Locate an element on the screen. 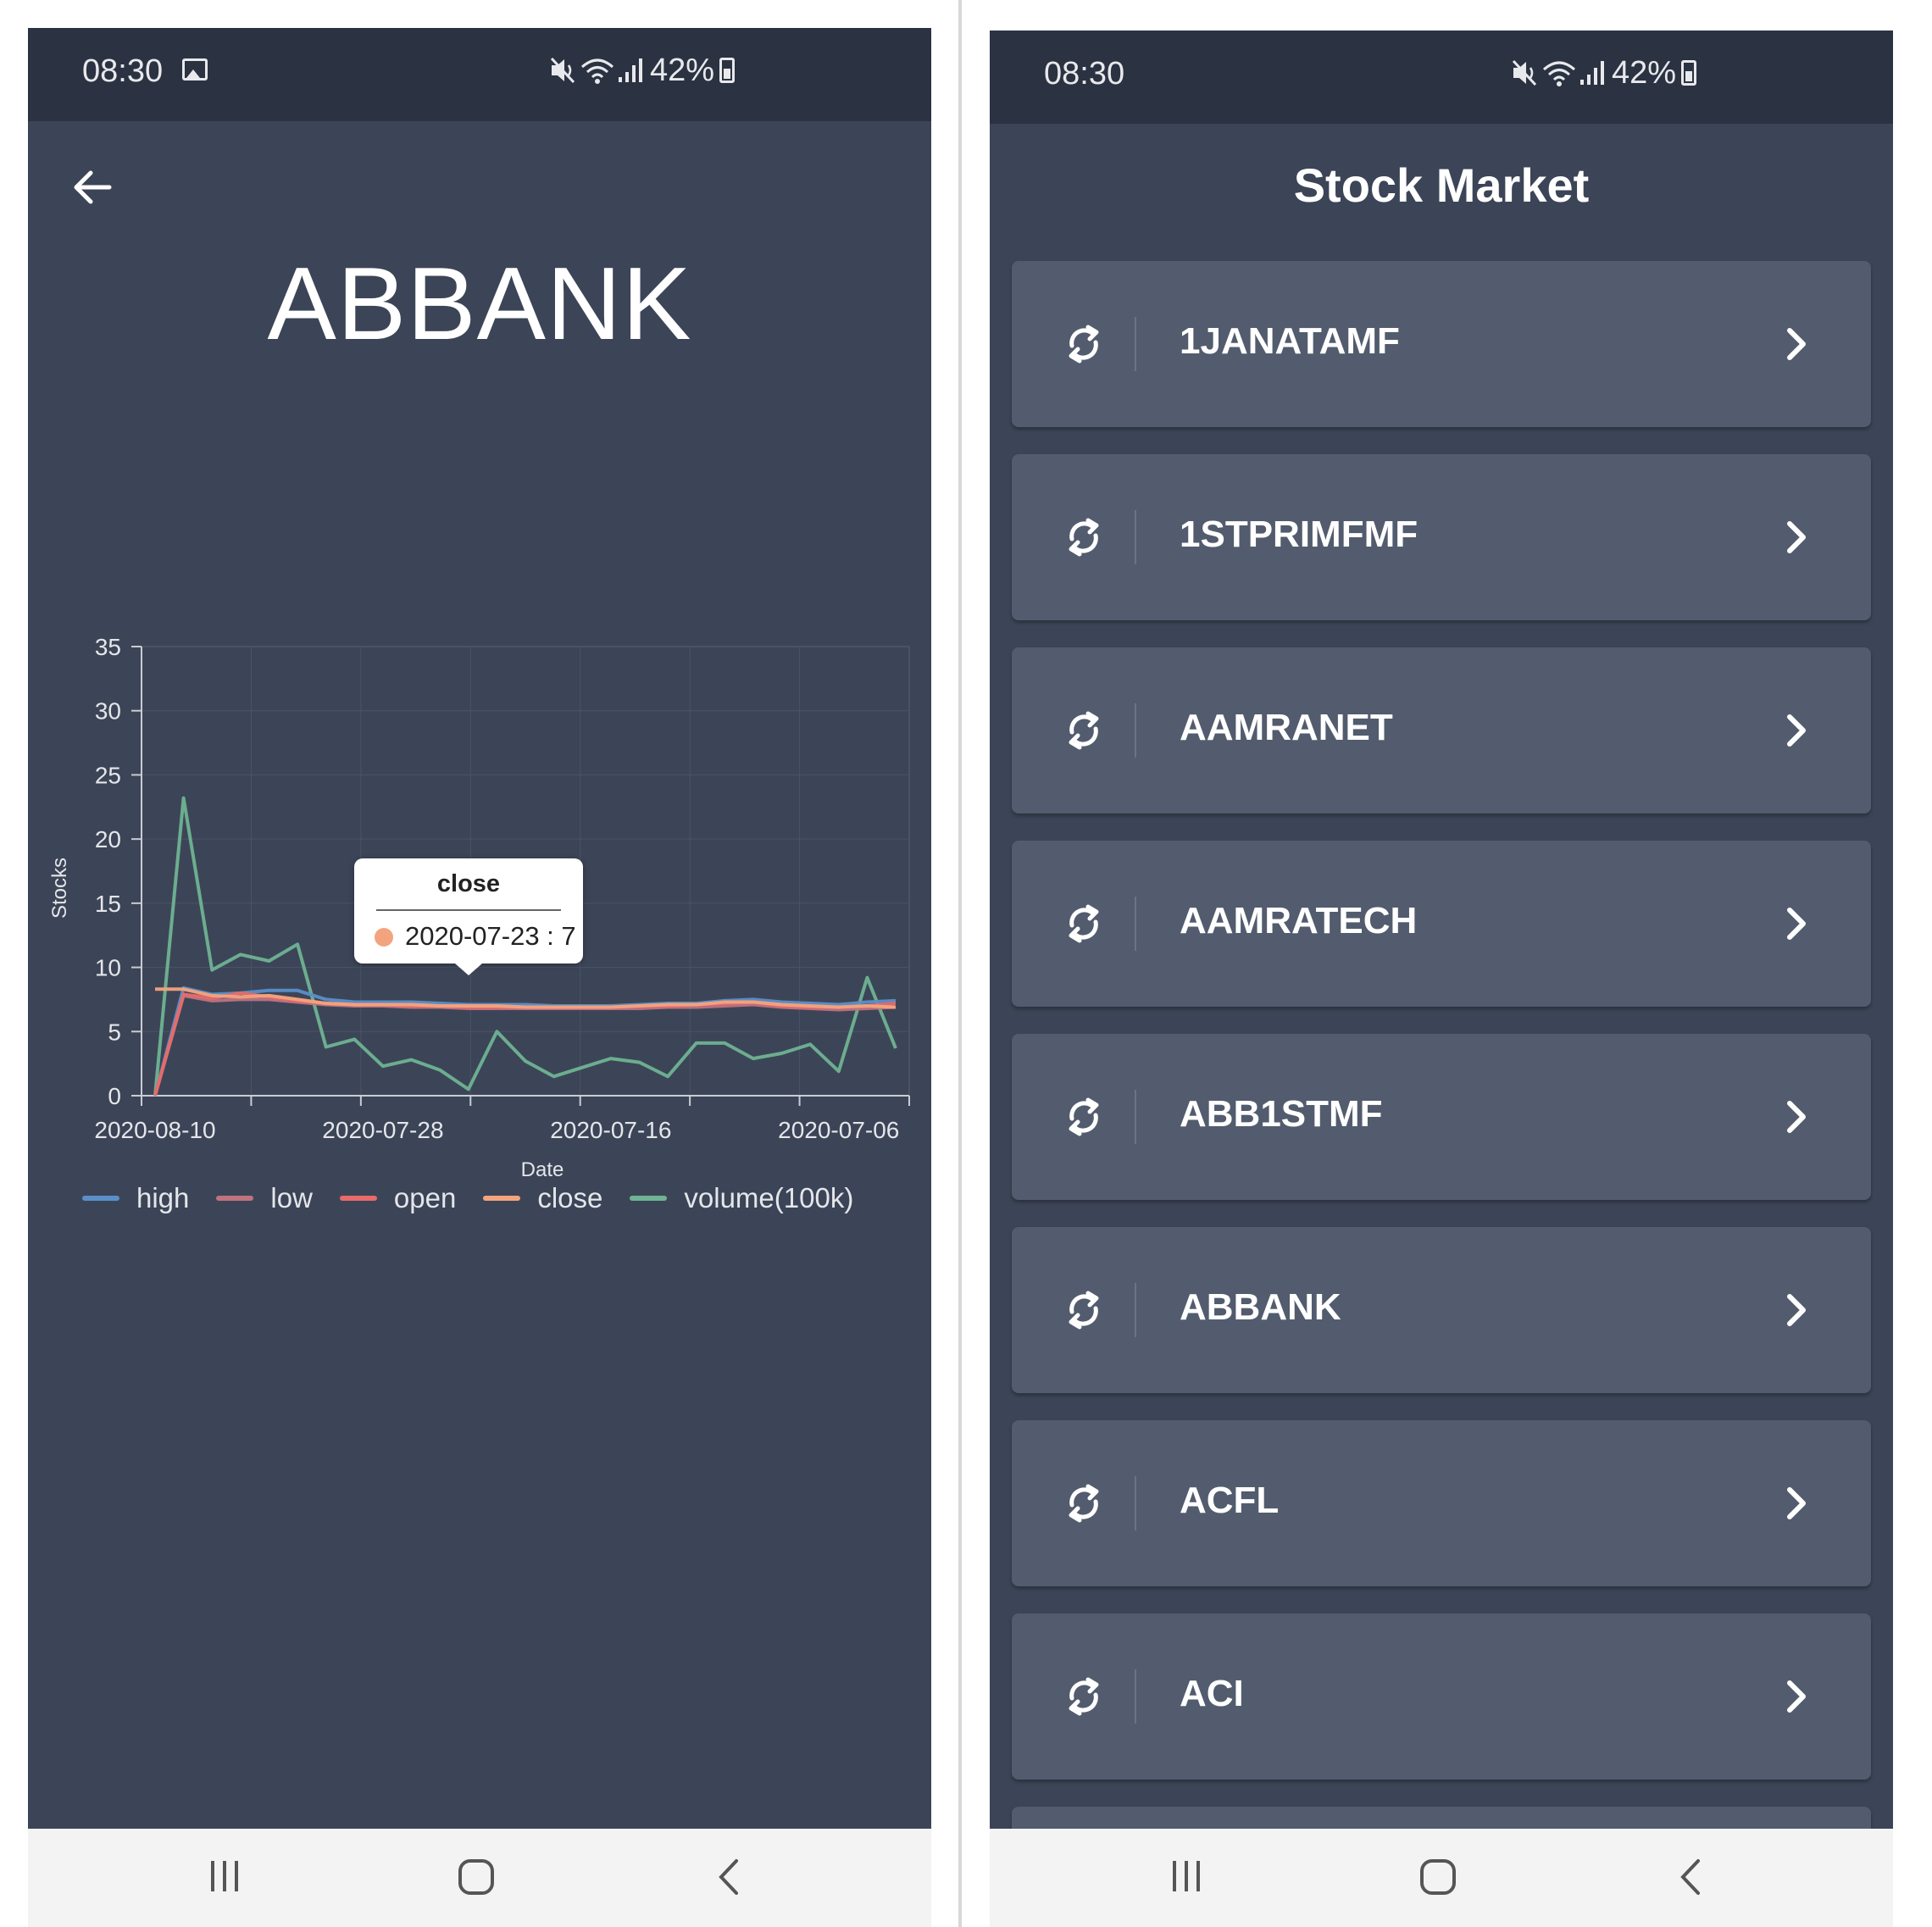 The image size is (1932, 1927). stock-list-item: ABBANK is located at coordinates (1441, 1310).